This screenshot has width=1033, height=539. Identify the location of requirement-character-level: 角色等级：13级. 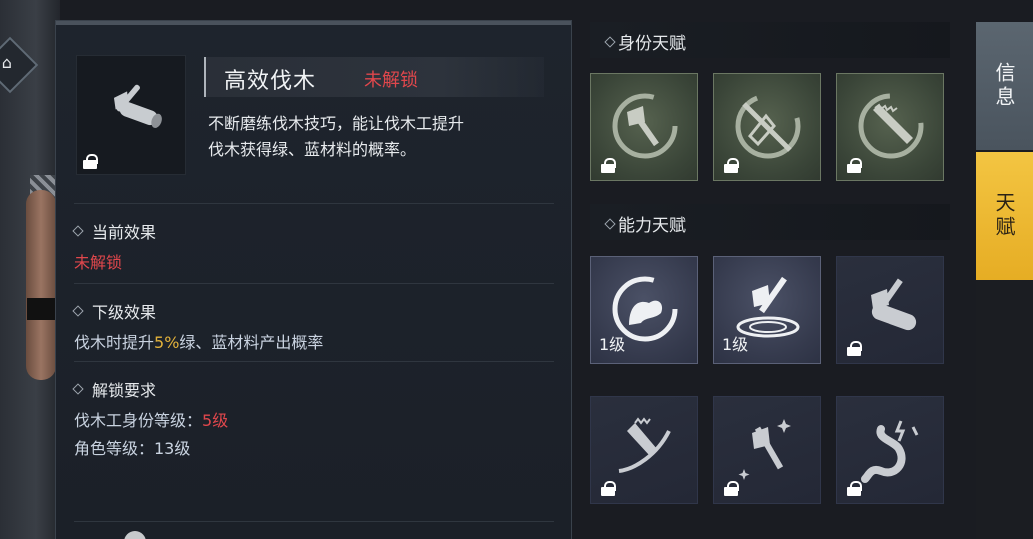
(132, 448).